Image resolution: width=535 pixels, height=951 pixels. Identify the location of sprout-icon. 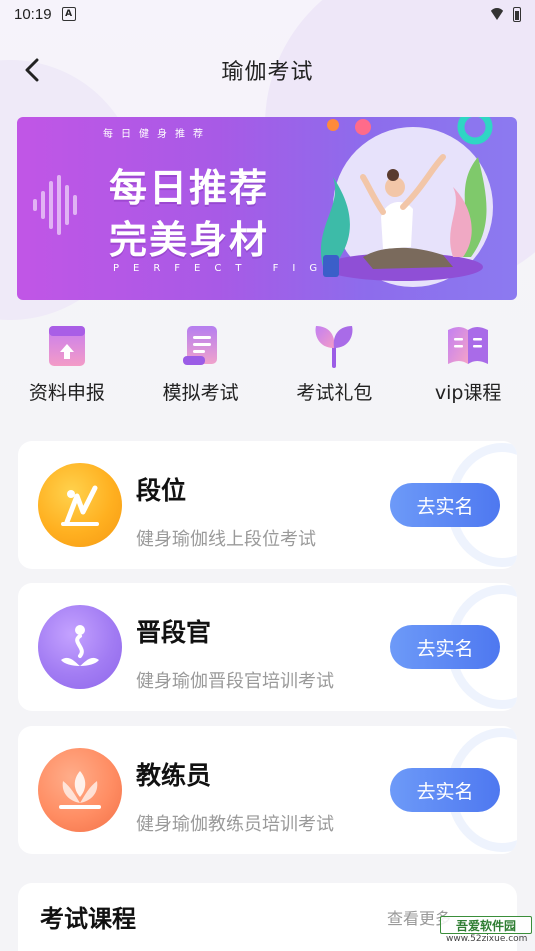
(334, 347).